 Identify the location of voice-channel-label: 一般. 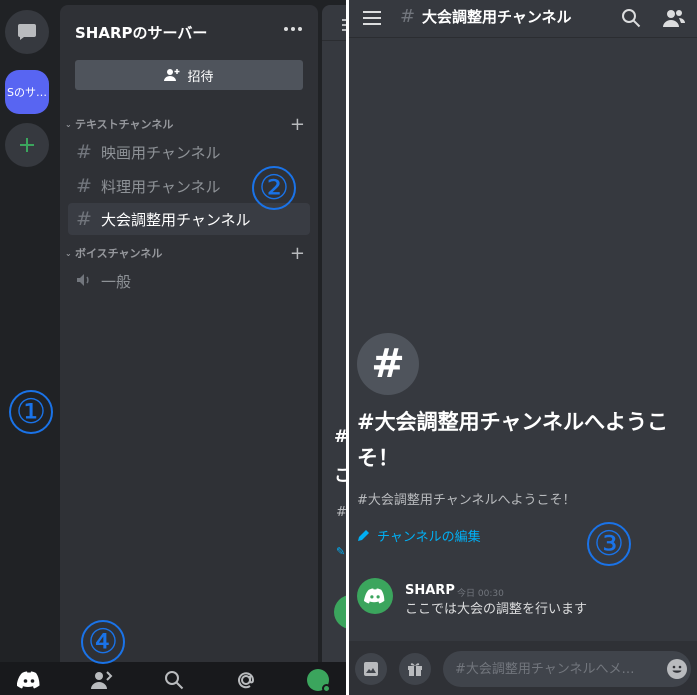
(116, 281).